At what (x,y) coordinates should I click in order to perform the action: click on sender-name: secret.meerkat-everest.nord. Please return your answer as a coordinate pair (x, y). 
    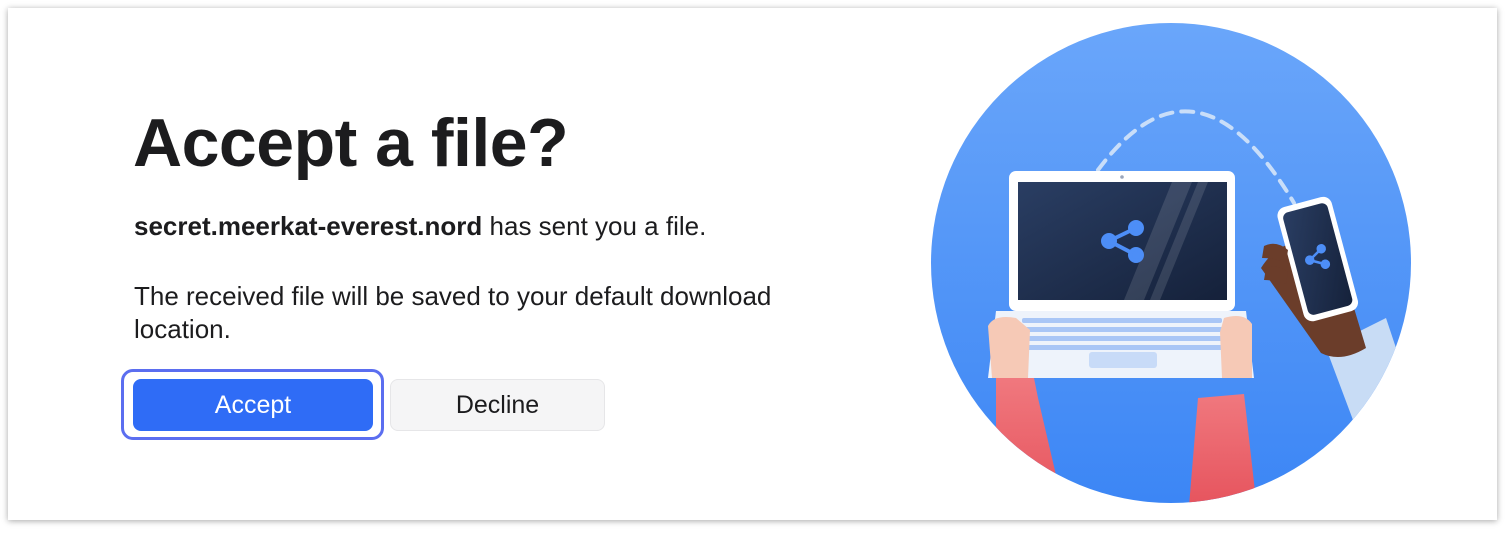
    Looking at the image, I should click on (308, 226).